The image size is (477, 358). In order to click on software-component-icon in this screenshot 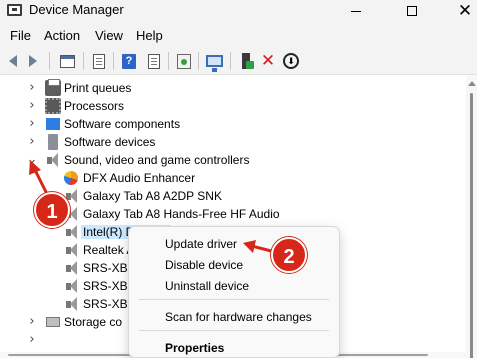, I will do `click(53, 124)`.